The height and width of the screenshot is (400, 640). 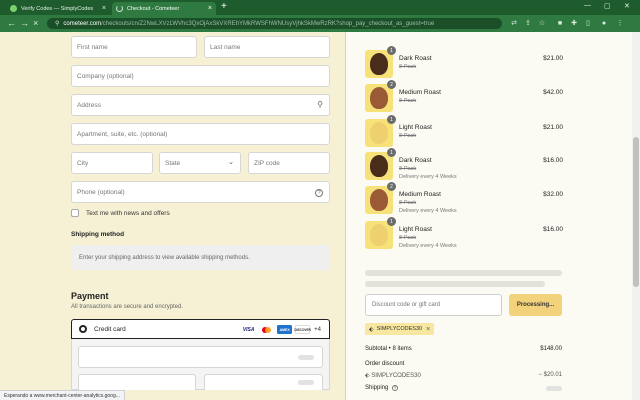 I want to click on tab-checkout: Checkout - Cometeer ×, so click(x=164, y=8).